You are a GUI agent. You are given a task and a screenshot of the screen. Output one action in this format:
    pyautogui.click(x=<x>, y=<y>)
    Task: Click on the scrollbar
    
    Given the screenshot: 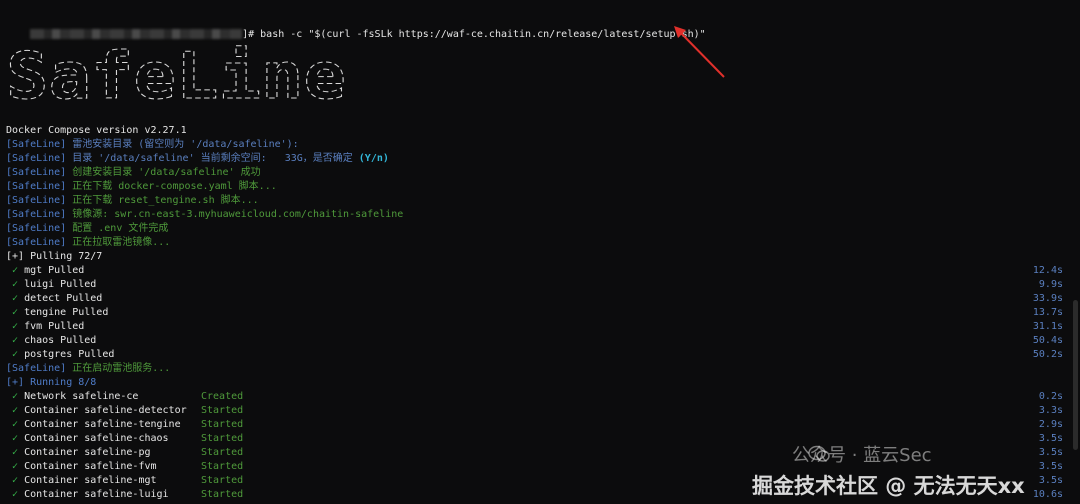 What is the action you would take?
    pyautogui.click(x=1075, y=375)
    